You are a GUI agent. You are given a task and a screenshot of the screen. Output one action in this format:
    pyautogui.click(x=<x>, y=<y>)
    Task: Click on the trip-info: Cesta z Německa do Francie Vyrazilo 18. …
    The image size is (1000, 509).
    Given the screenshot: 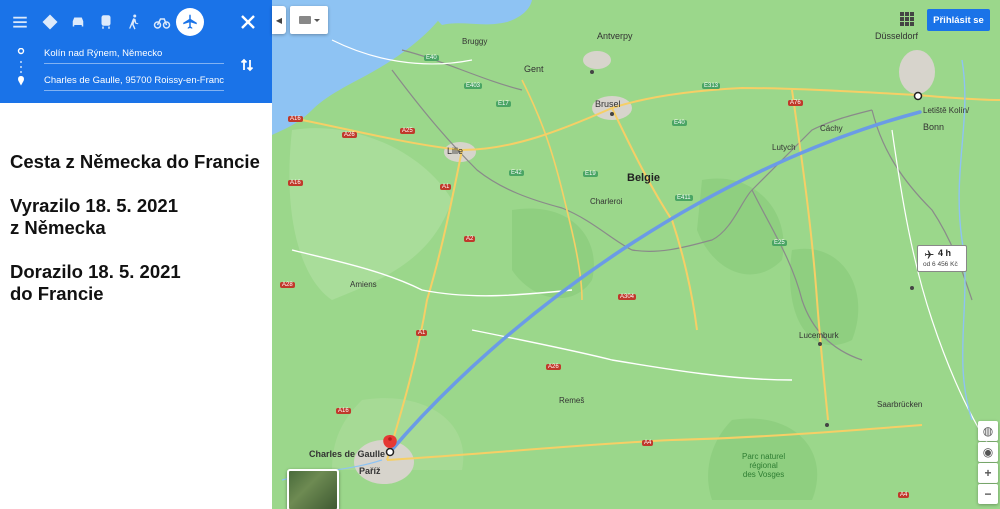 What is the action you would take?
    pyautogui.click(x=140, y=228)
    